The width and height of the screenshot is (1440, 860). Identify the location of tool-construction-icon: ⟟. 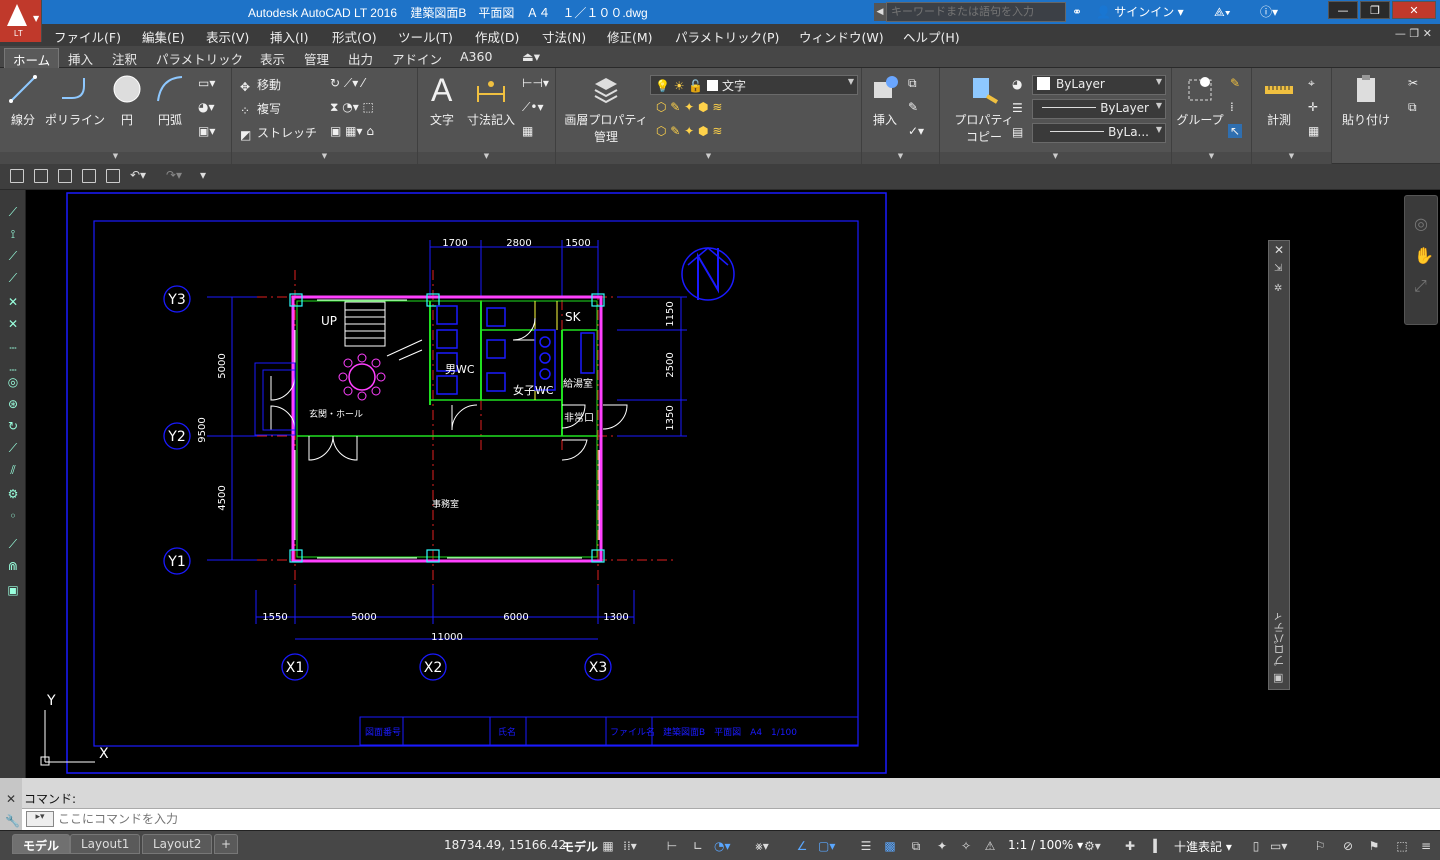
(13, 234).